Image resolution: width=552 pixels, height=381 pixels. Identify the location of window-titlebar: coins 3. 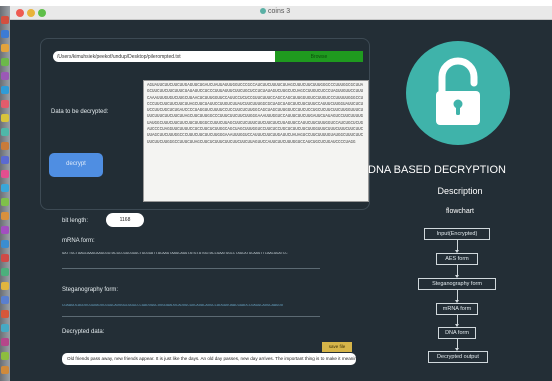
(281, 13).